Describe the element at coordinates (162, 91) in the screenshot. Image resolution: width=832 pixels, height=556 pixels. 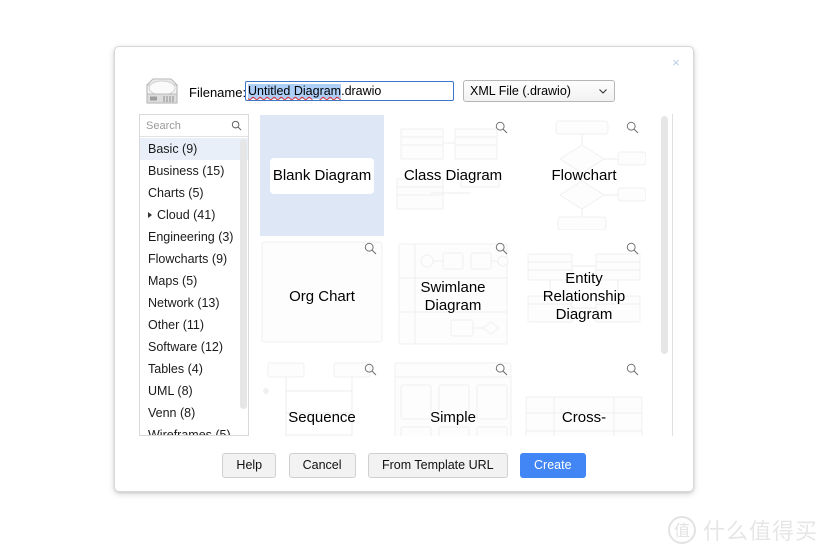
I see `hard-drive-icon` at that location.